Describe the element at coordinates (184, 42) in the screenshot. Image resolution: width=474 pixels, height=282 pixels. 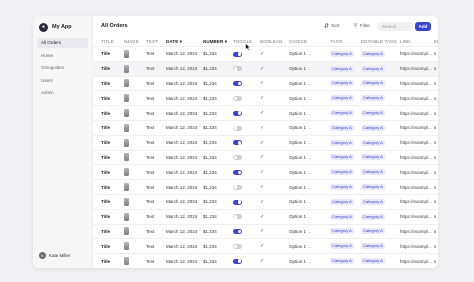
I see `column-header-date: DATE ▾` at that location.